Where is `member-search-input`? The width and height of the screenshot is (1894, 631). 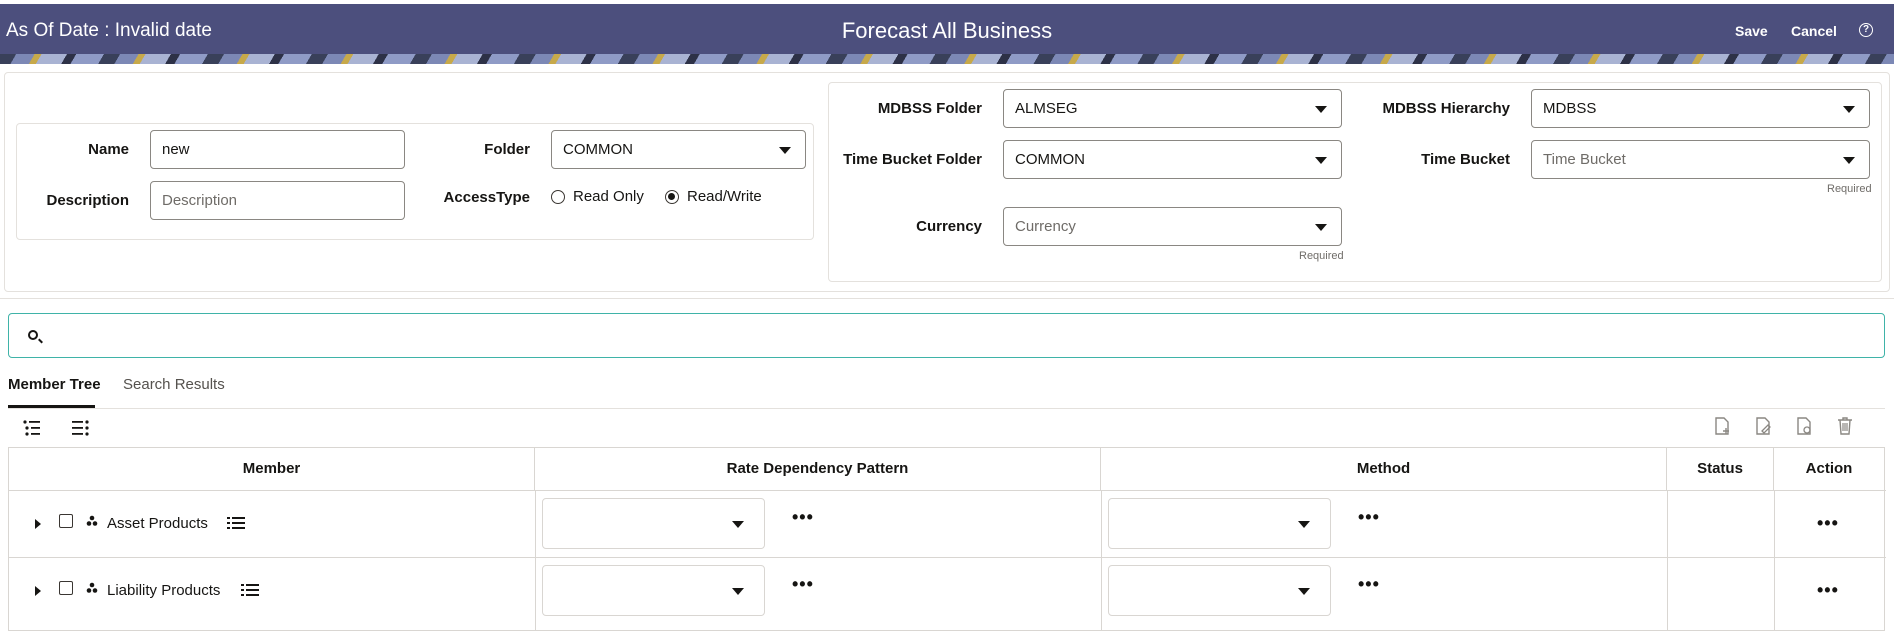
member-search-input is located at coordinates (946, 335).